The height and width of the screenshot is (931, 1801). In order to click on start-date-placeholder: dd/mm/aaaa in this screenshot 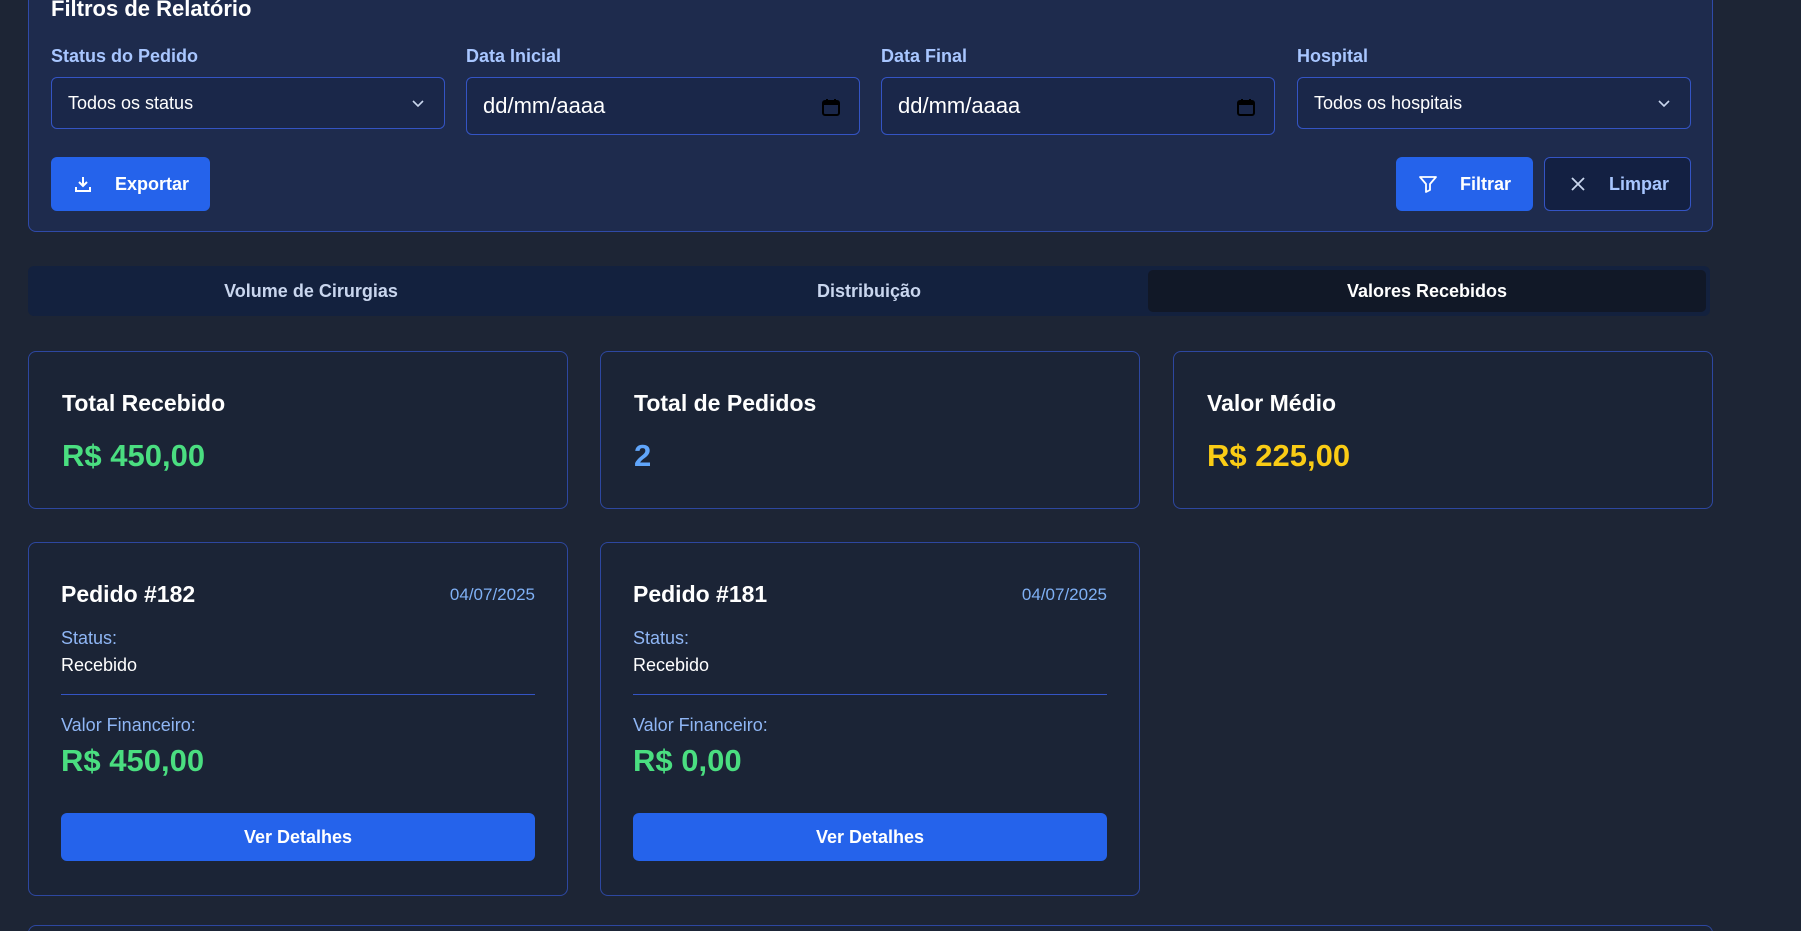, I will do `click(544, 105)`.